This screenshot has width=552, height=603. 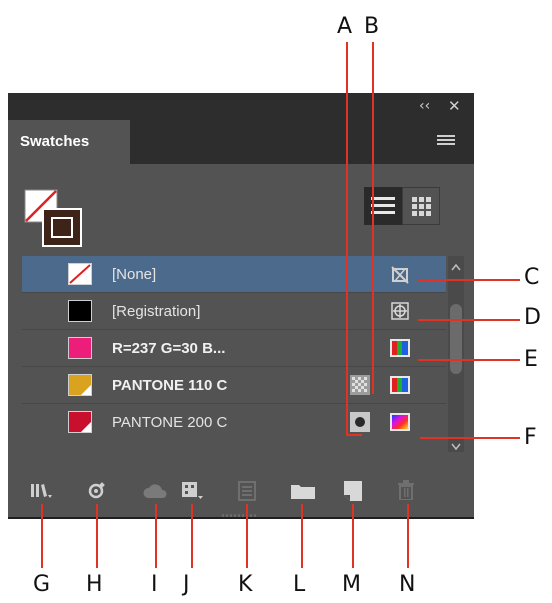 What do you see at coordinates (531, 359) in the screenshot?
I see `callout-e: E` at bounding box center [531, 359].